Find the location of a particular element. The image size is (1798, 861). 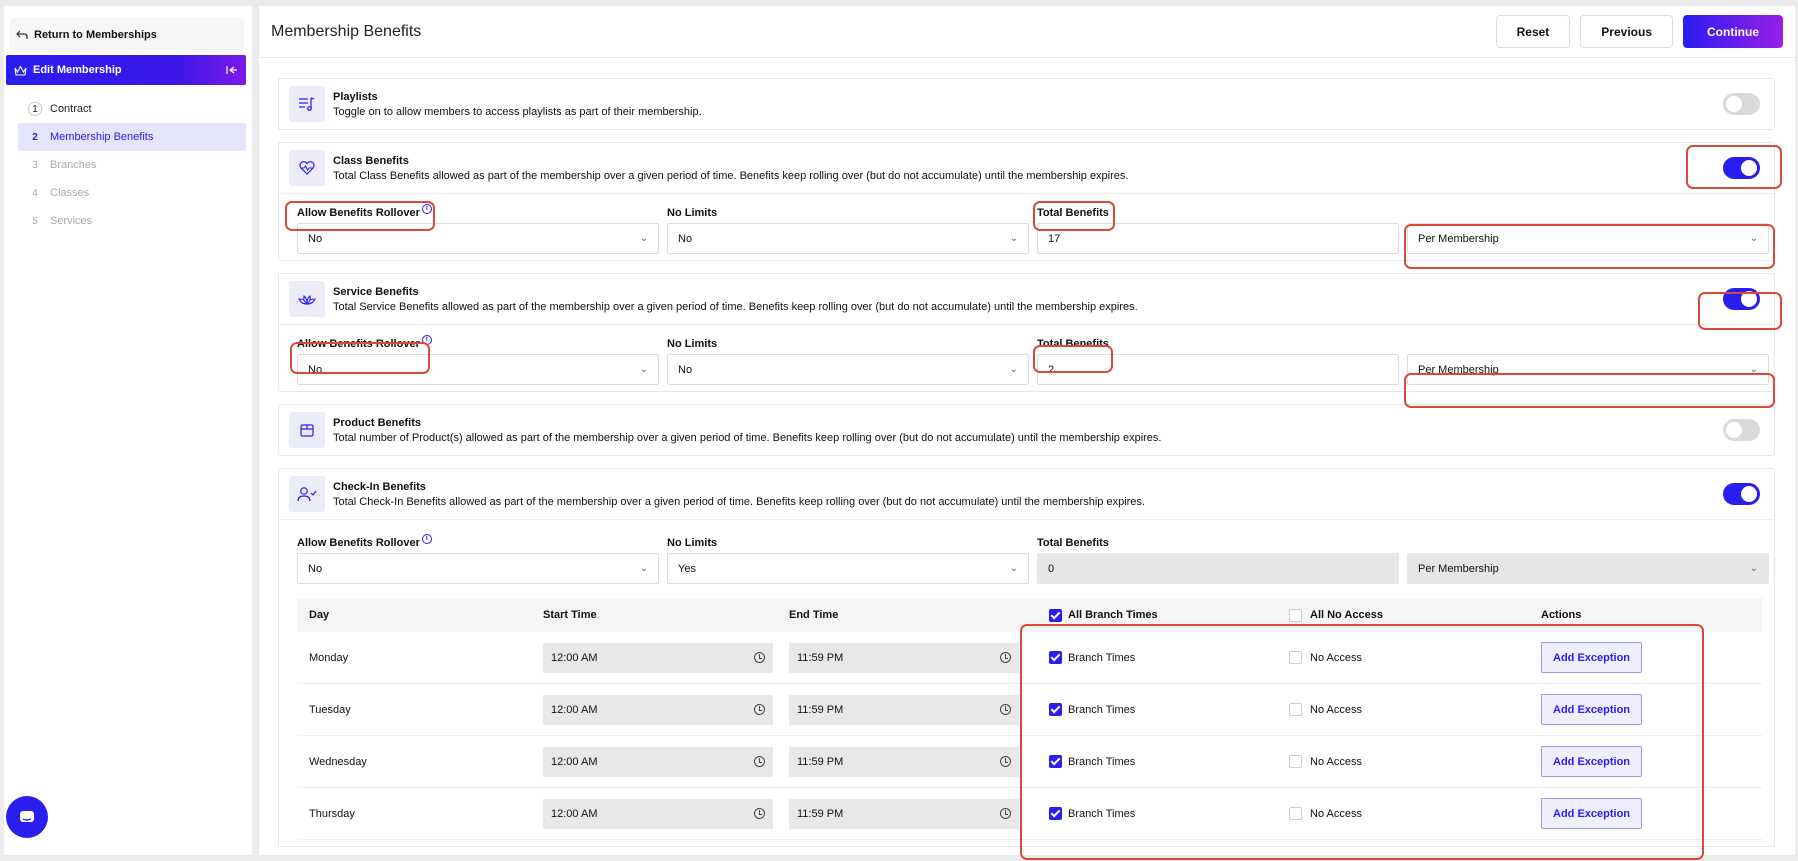

return-label: Return to Memberships is located at coordinates (95, 35).